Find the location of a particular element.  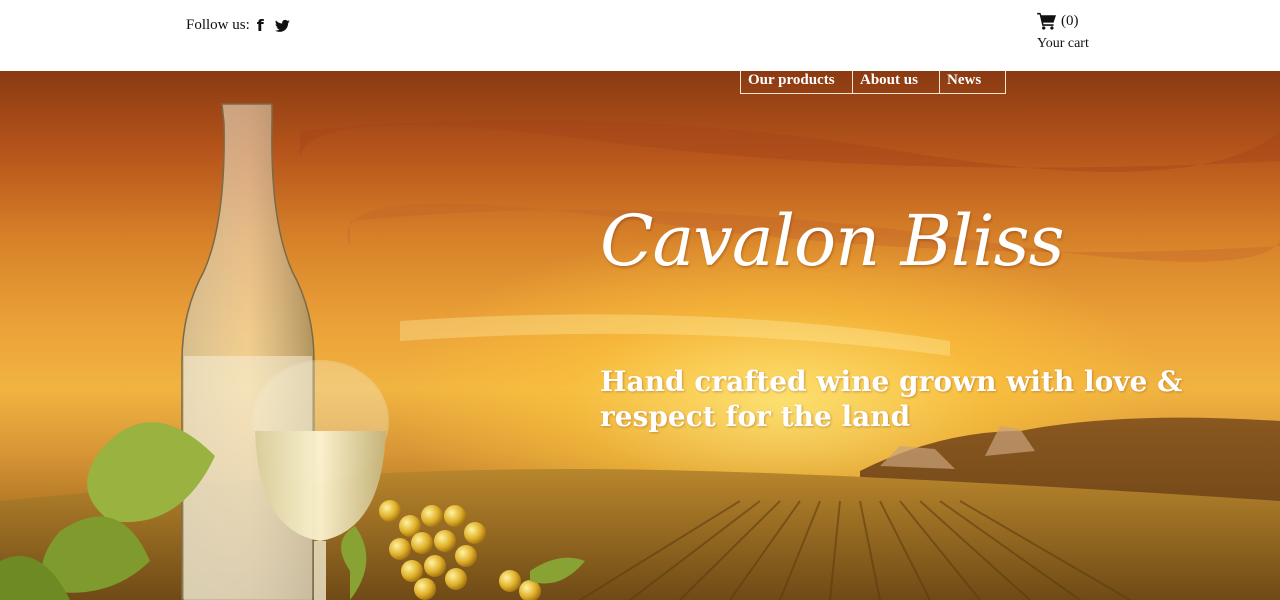

main-nav: Our products About us News is located at coordinates (873, 82).